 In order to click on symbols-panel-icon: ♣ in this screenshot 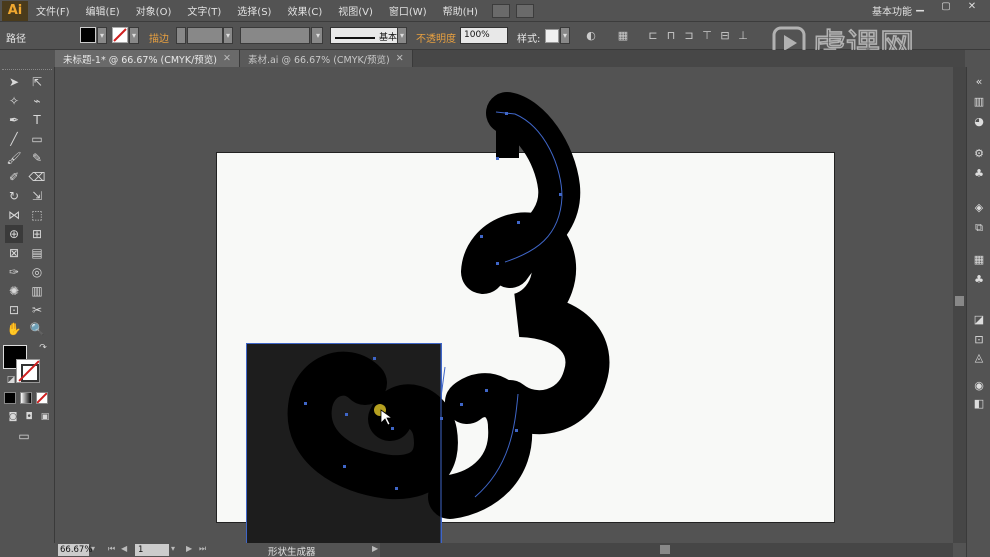, I will do `click(979, 280)`.